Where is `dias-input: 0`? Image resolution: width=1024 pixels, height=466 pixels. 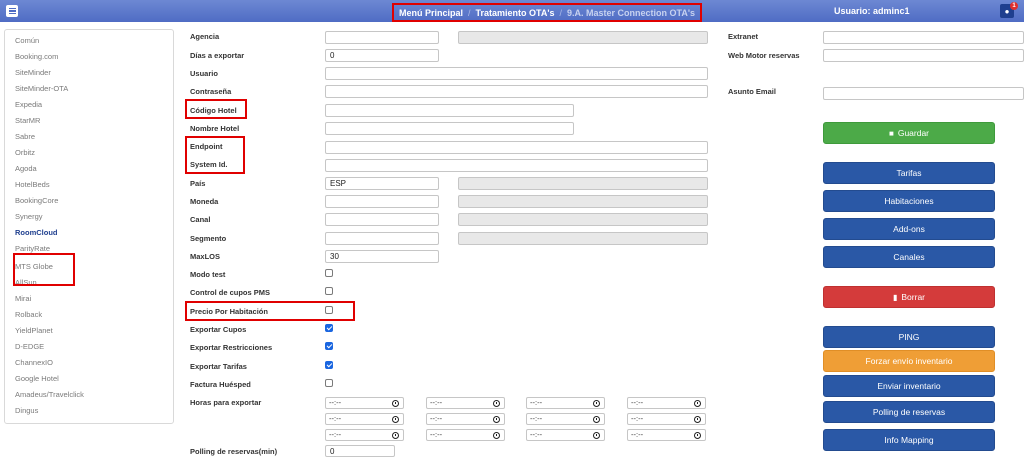 dias-input: 0 is located at coordinates (382, 55).